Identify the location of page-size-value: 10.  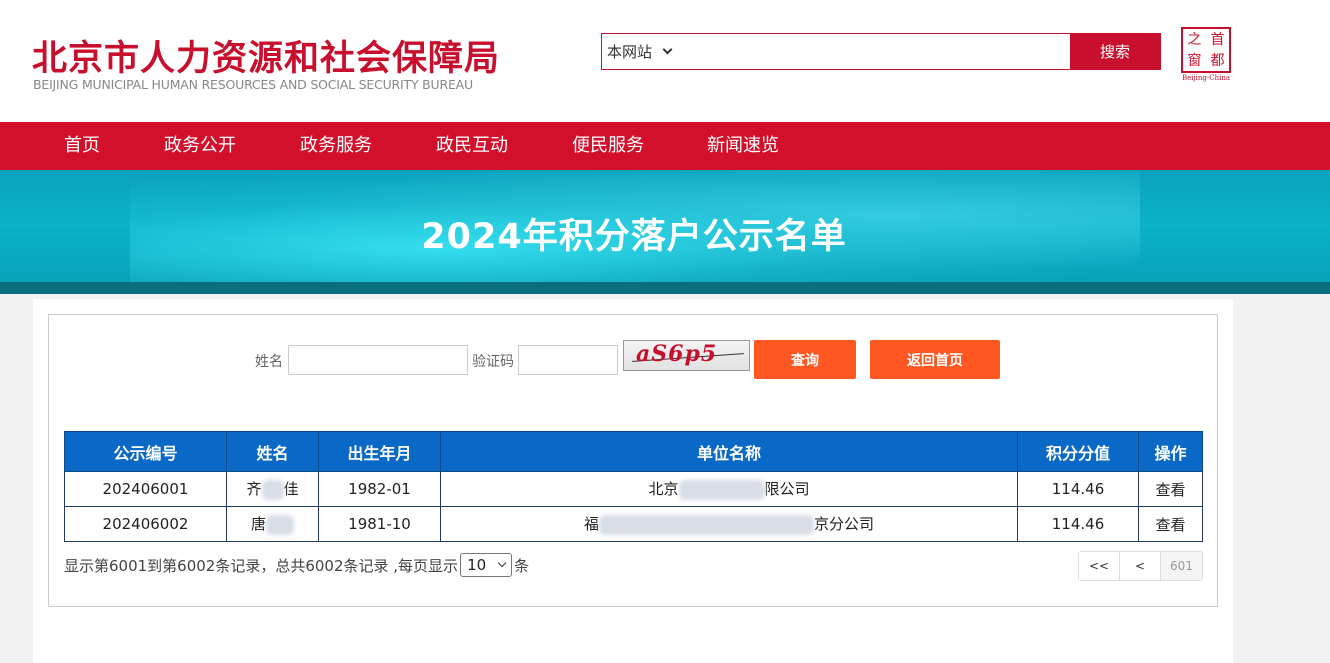
(477, 565).